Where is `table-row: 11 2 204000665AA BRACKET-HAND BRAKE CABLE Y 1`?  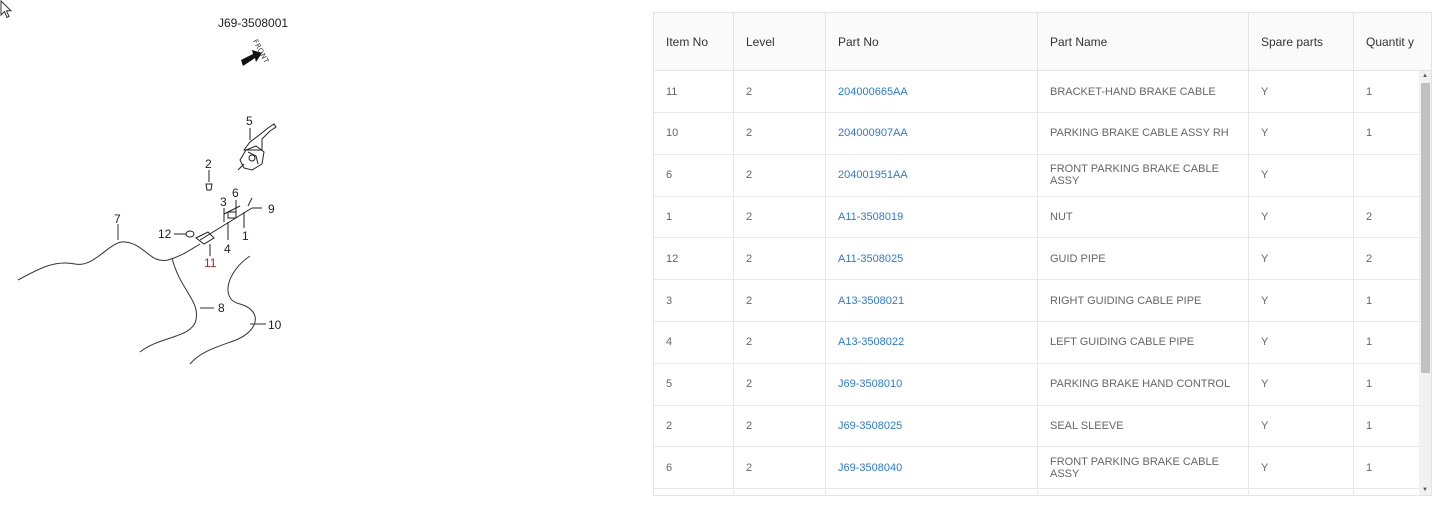 table-row: 11 2 204000665AA BRACKET-HAND BRAKE CABLE Y 1 is located at coordinates (1036, 92).